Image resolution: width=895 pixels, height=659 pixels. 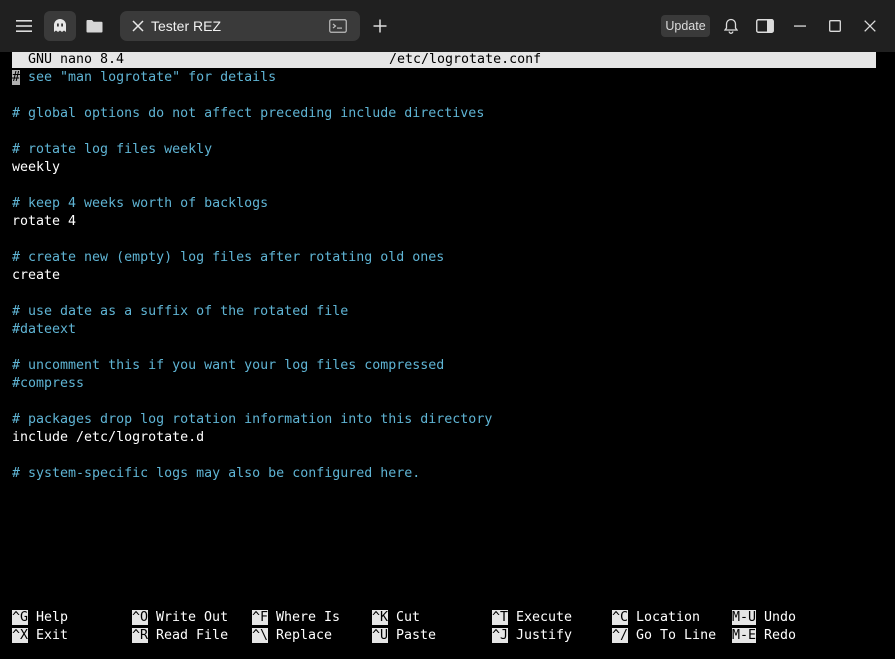 I want to click on terminal-icon, so click(x=338, y=26).